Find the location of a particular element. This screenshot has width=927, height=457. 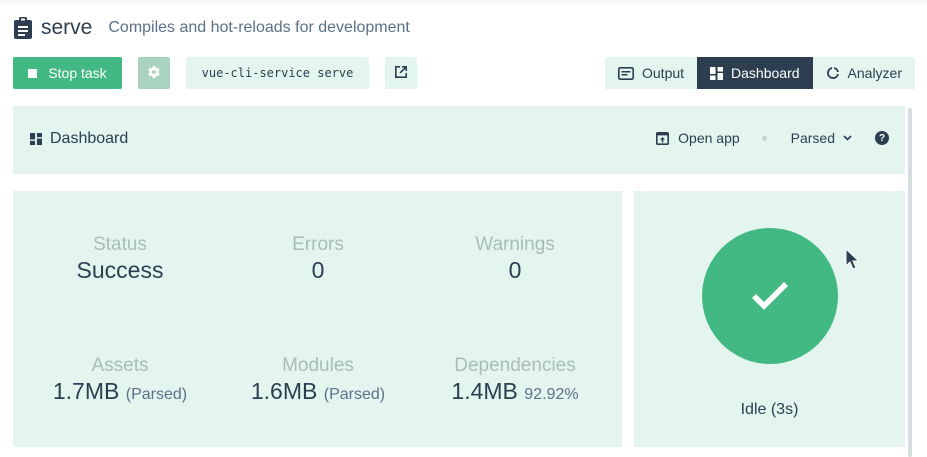

stat-assets-size: 1.7MB is located at coordinates (86, 391).